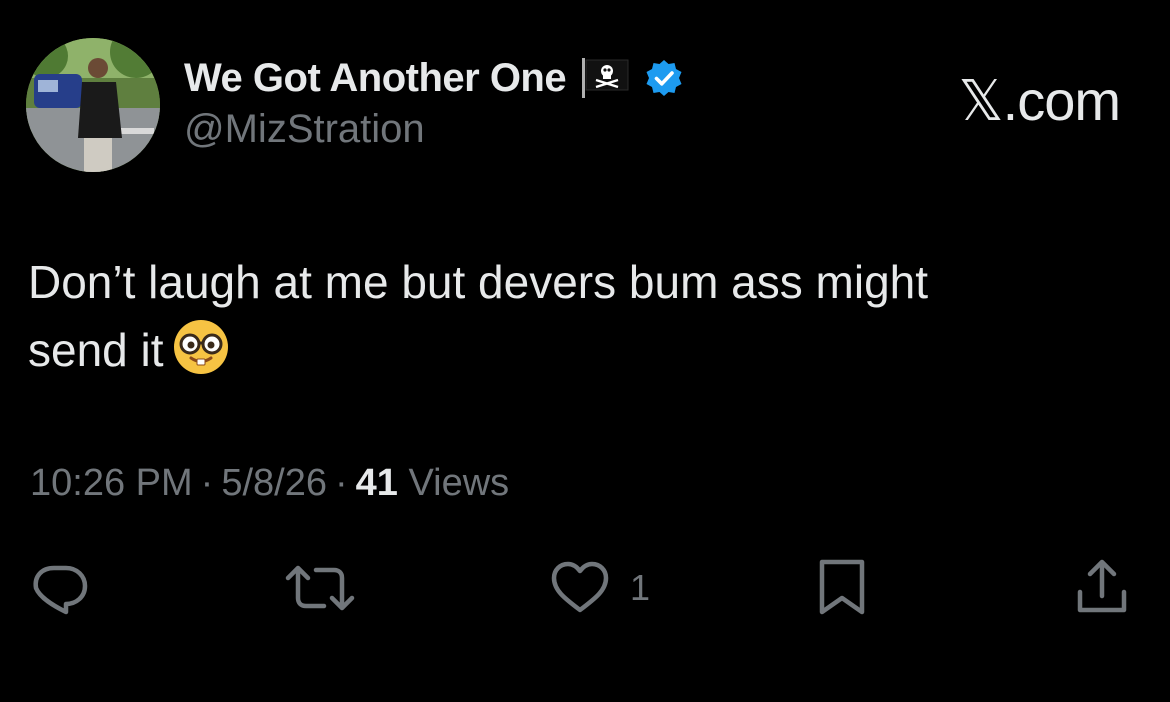  I want to click on display-name: We Got Another One, so click(375, 78).